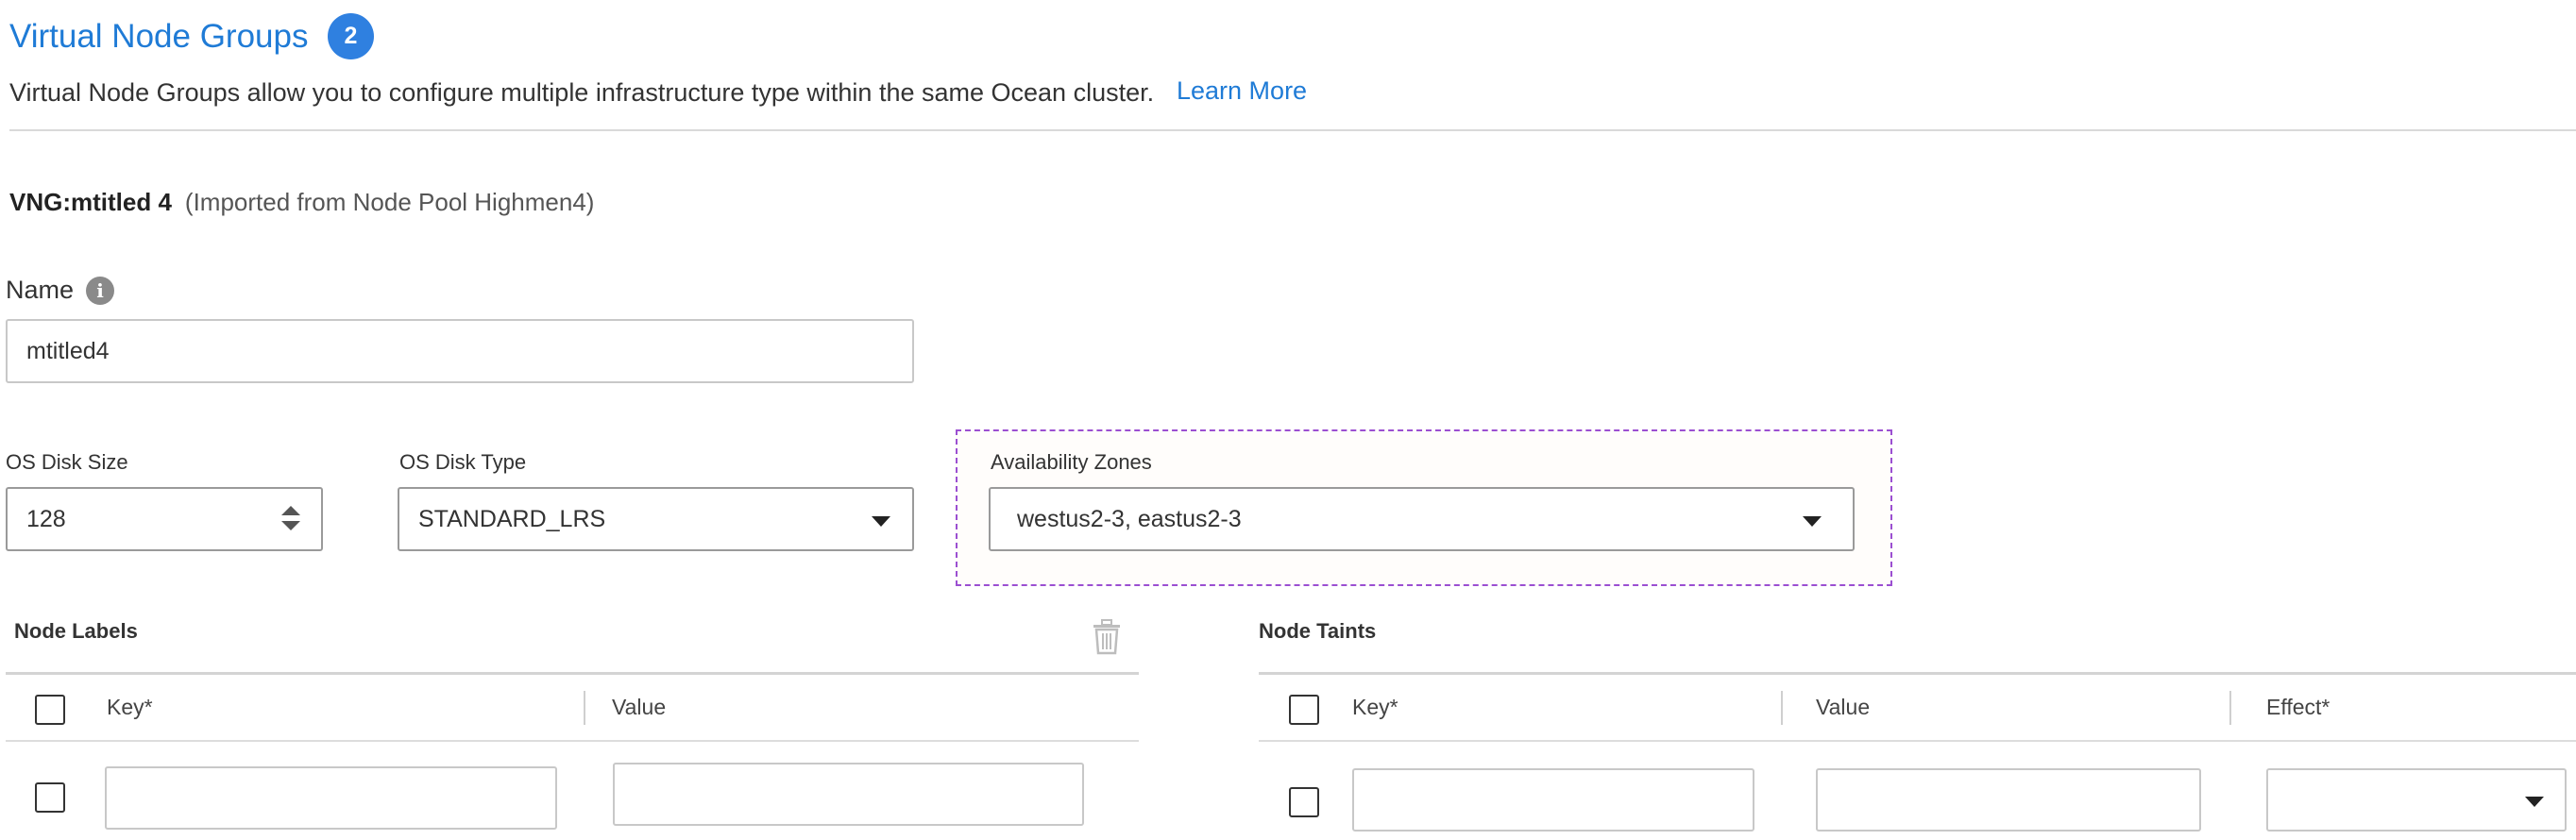 The width and height of the screenshot is (2576, 840). Describe the element at coordinates (68, 350) in the screenshot. I see `name-input-value: mtitled4` at that location.